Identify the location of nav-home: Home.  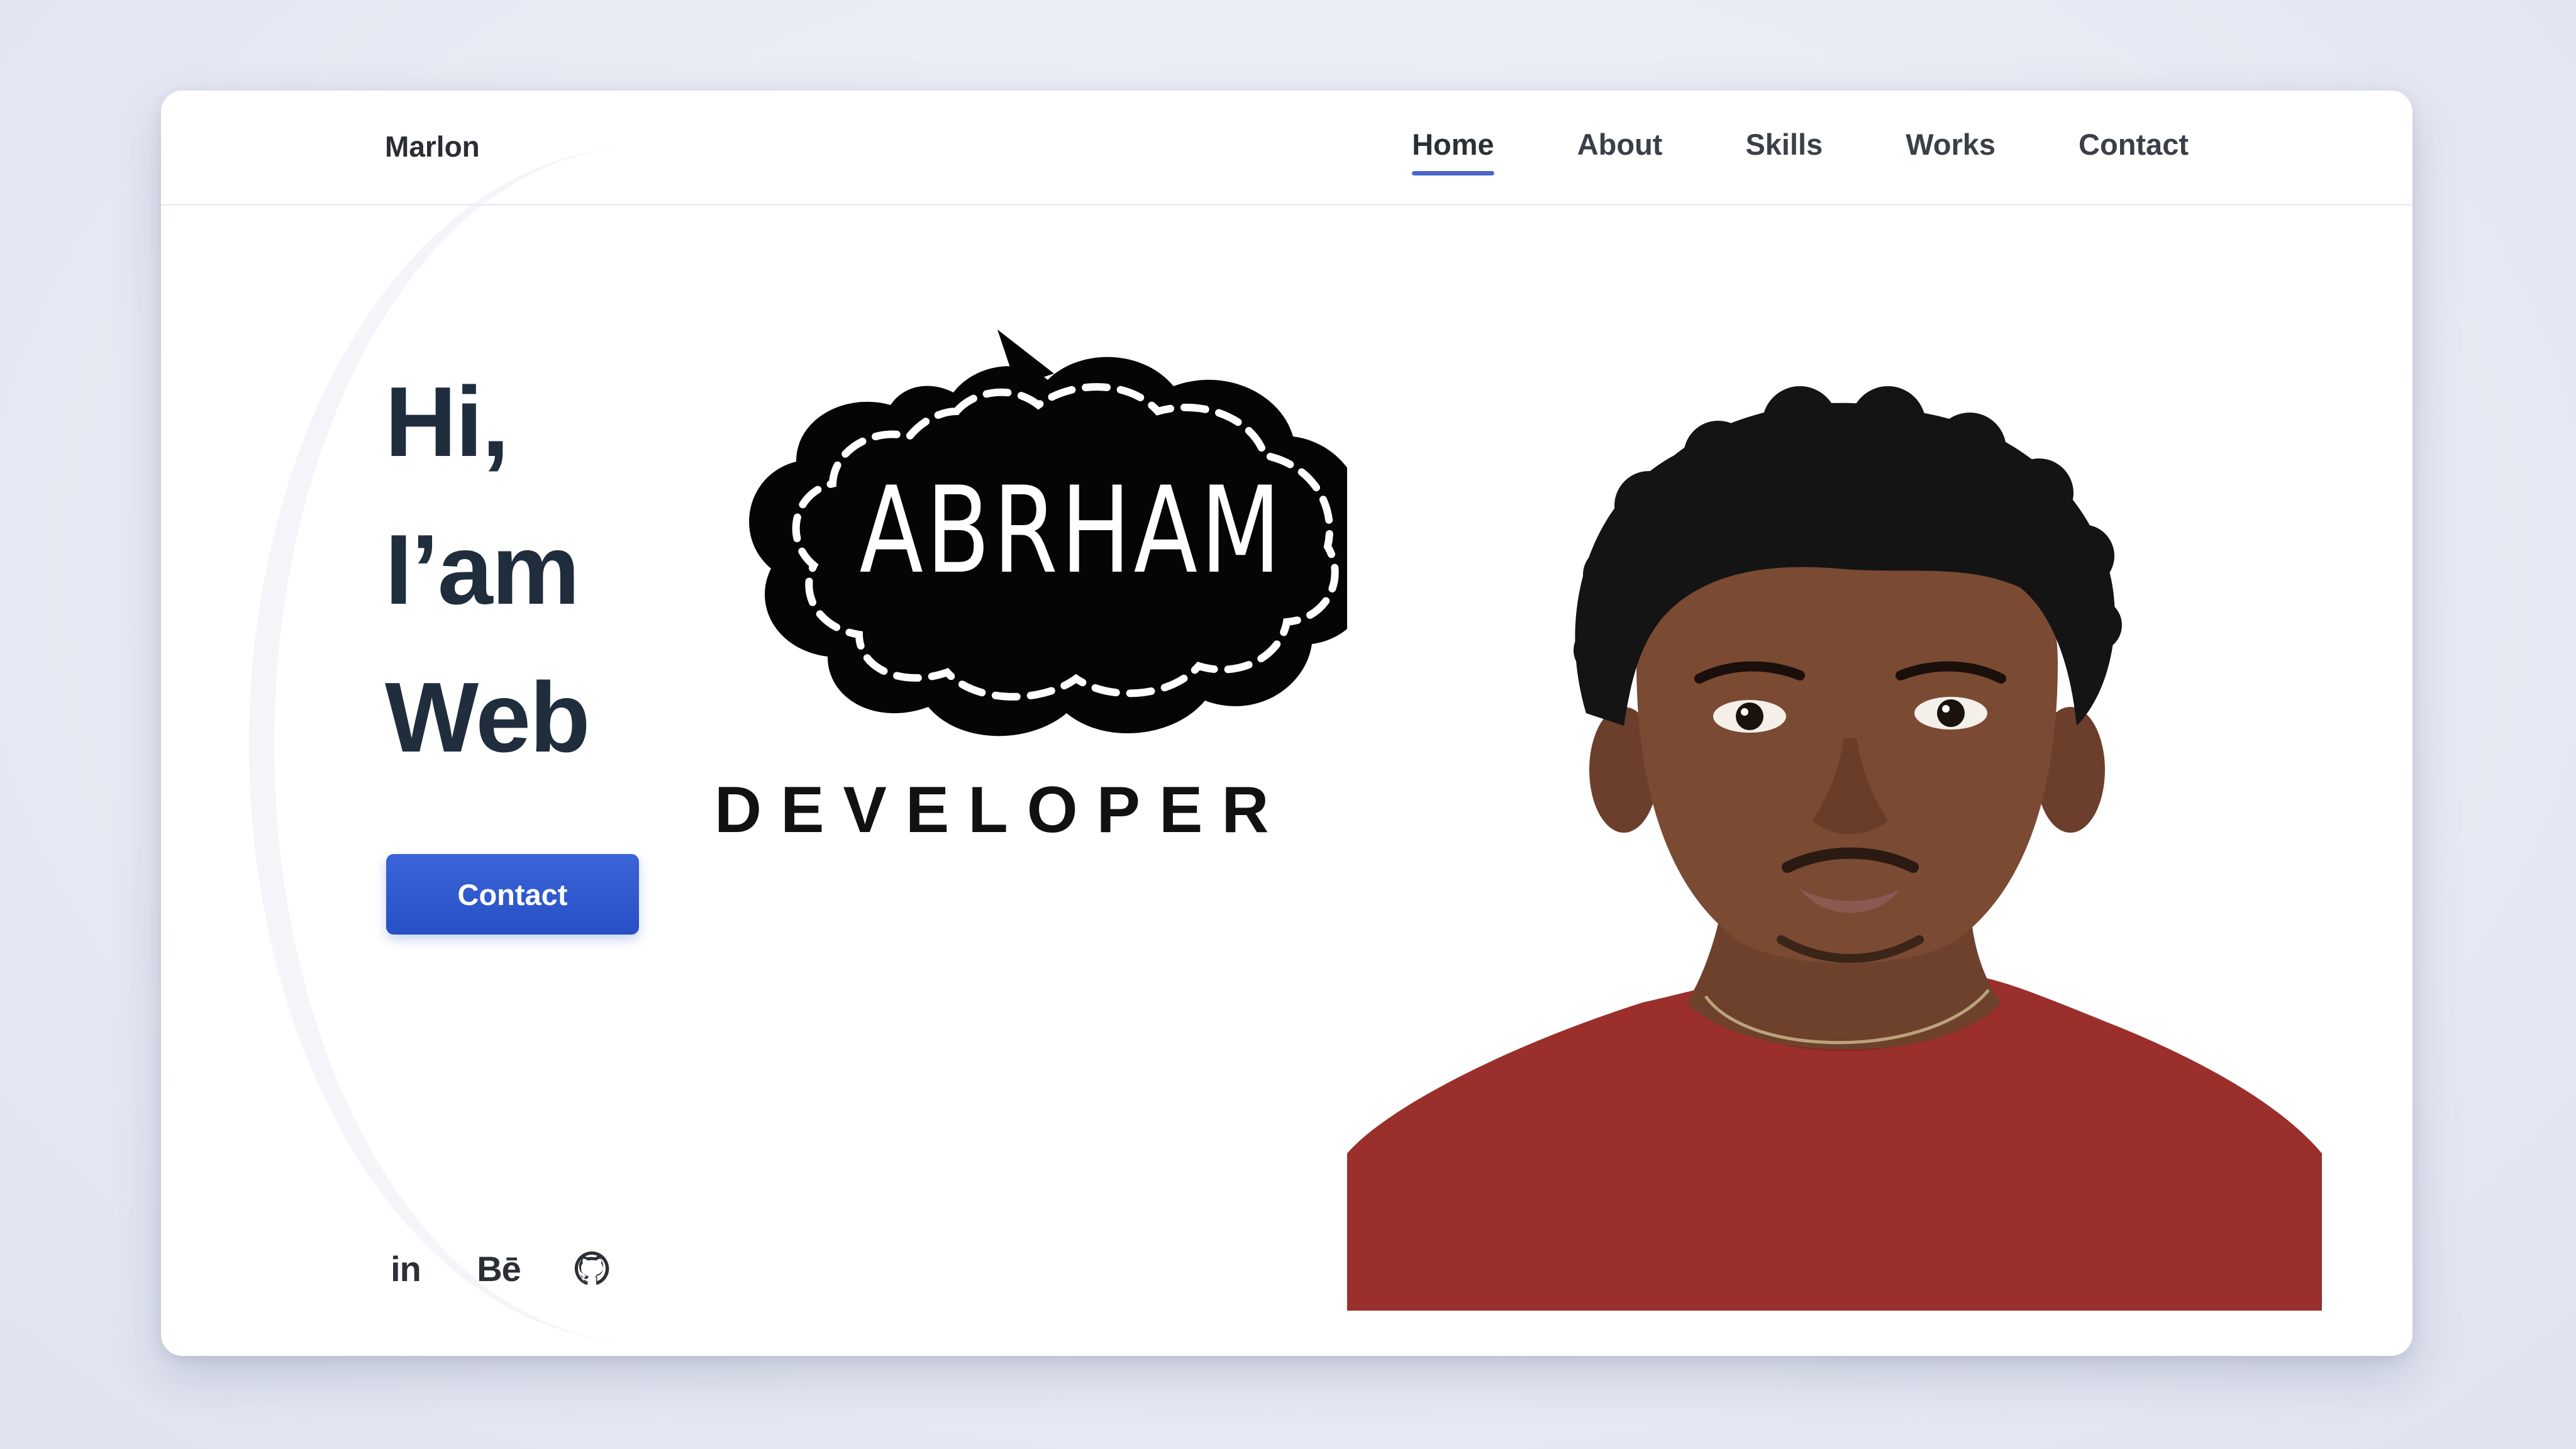
(1453, 151).